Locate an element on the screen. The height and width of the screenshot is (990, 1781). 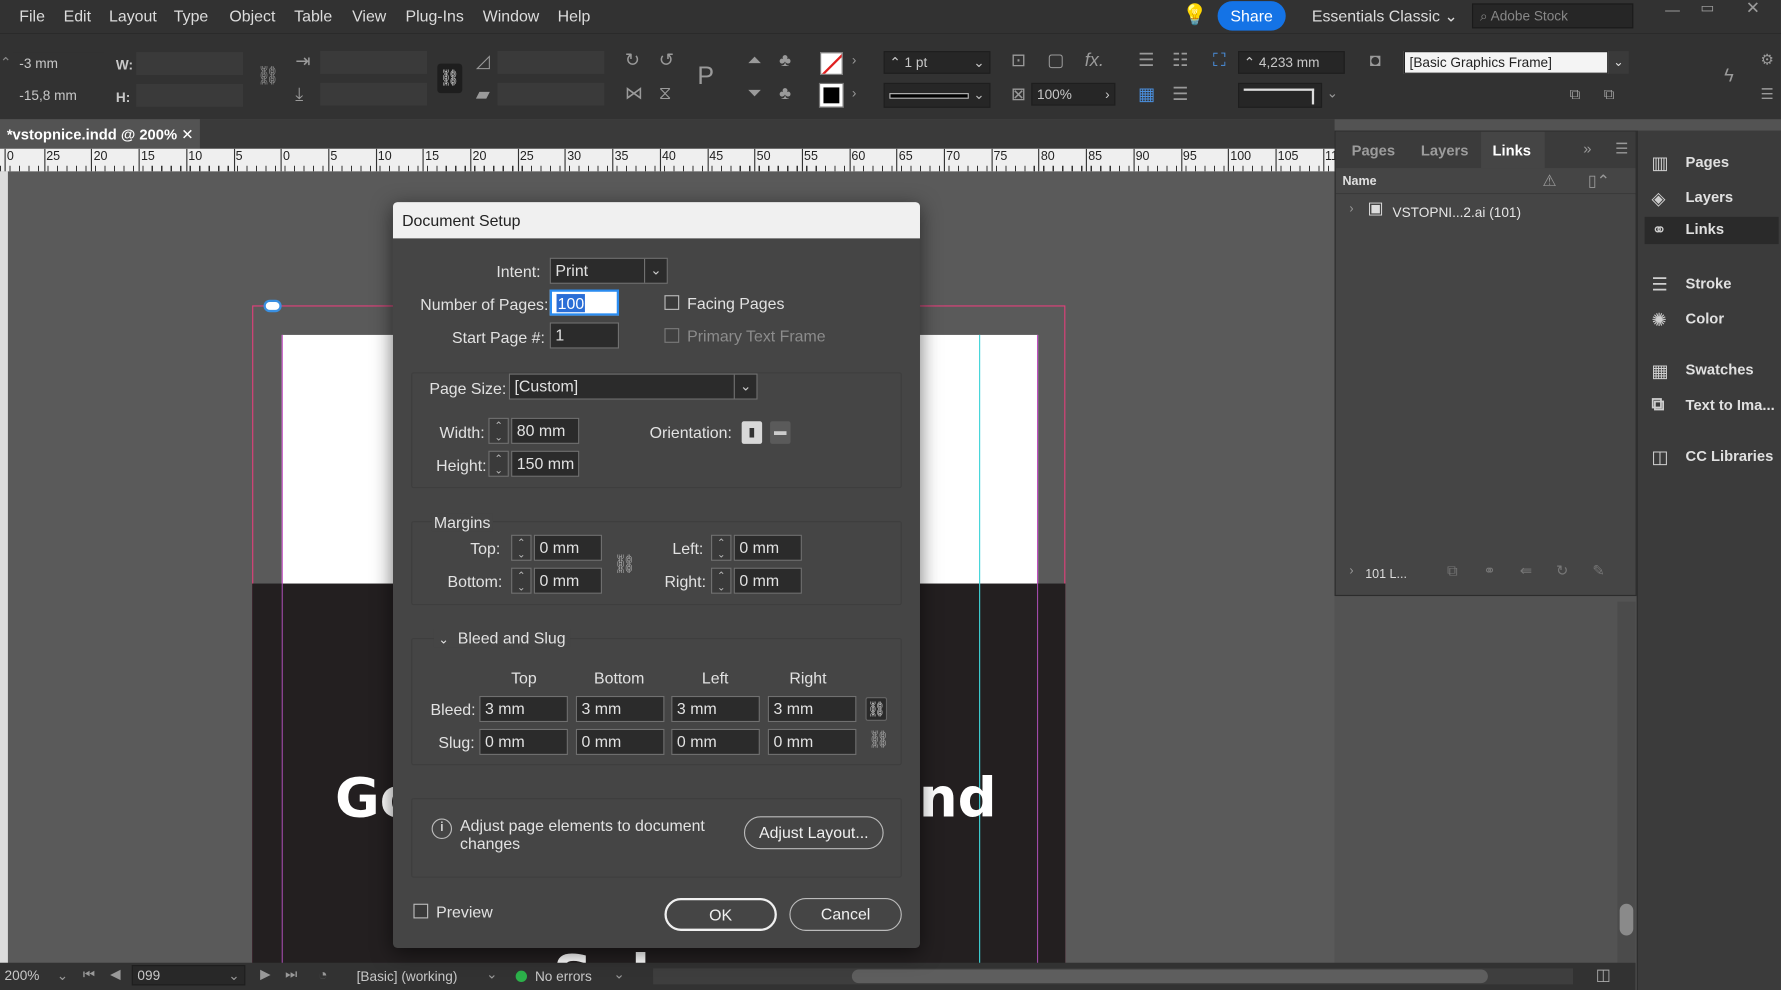
menu-window: Window is located at coordinates (511, 16).